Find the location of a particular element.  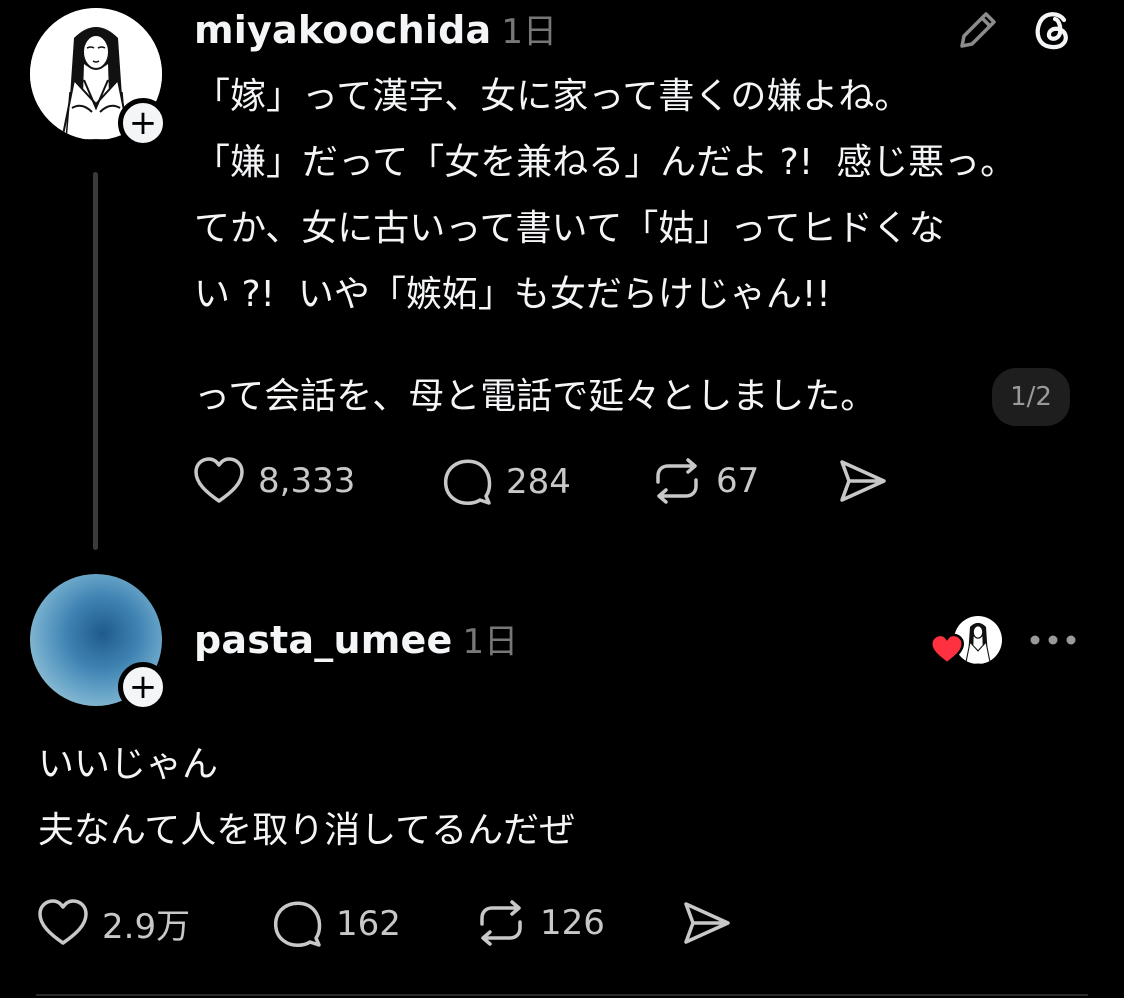

threads-logo-icon is located at coordinates (1052, 32).